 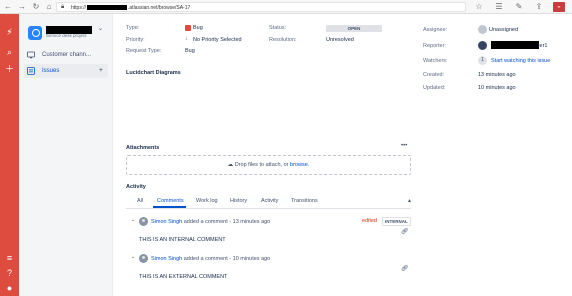 What do you see at coordinates (136, 187) in the screenshot?
I see `activity-title: Activity` at bounding box center [136, 187].